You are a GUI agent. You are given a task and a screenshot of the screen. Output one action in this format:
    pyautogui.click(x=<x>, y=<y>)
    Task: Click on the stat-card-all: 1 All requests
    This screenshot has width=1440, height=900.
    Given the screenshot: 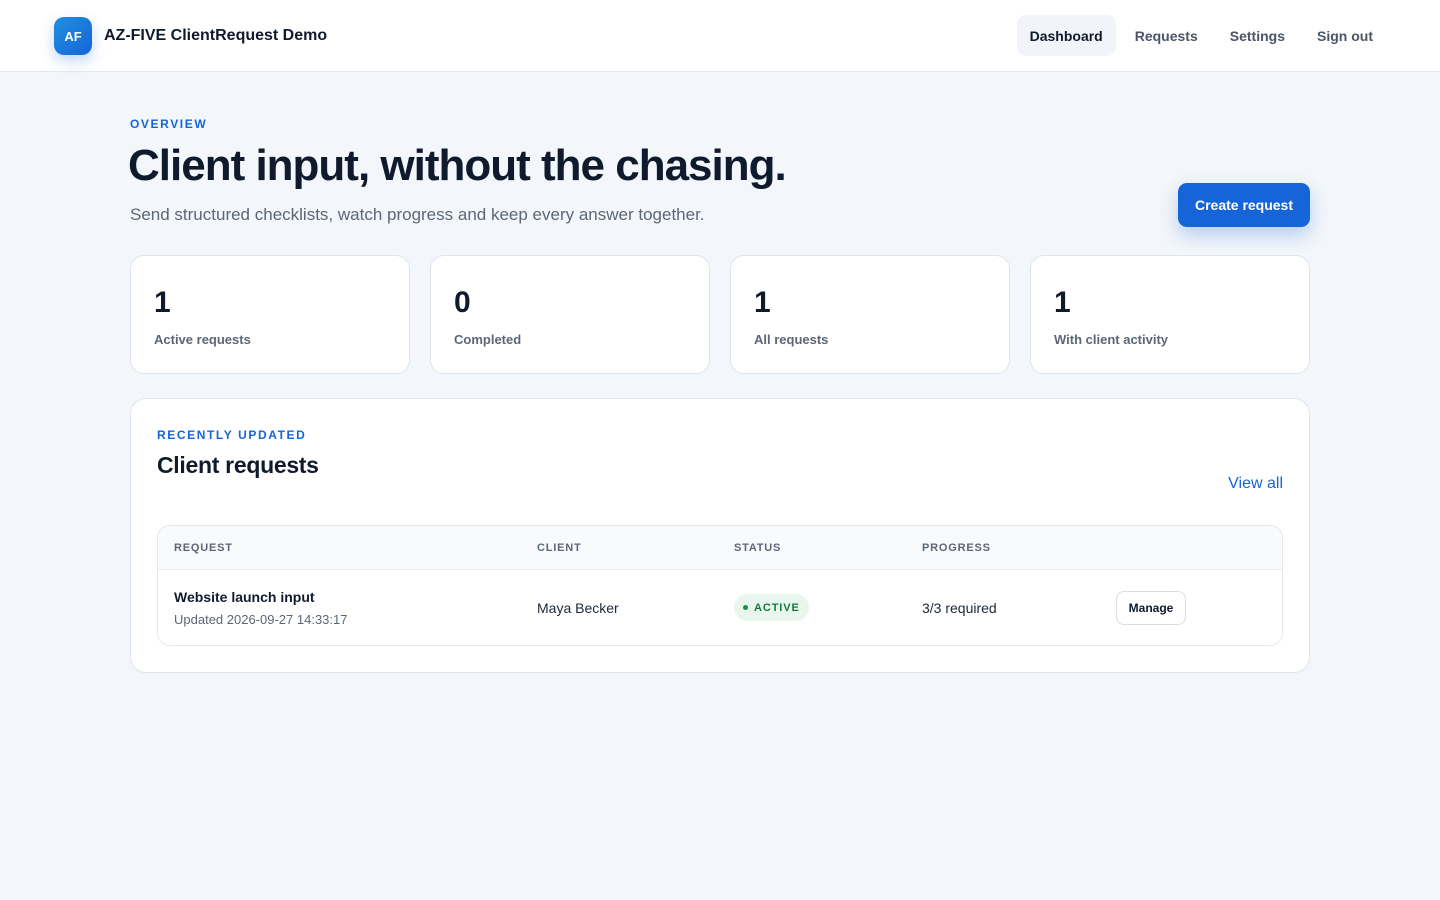 What is the action you would take?
    pyautogui.click(x=870, y=314)
    